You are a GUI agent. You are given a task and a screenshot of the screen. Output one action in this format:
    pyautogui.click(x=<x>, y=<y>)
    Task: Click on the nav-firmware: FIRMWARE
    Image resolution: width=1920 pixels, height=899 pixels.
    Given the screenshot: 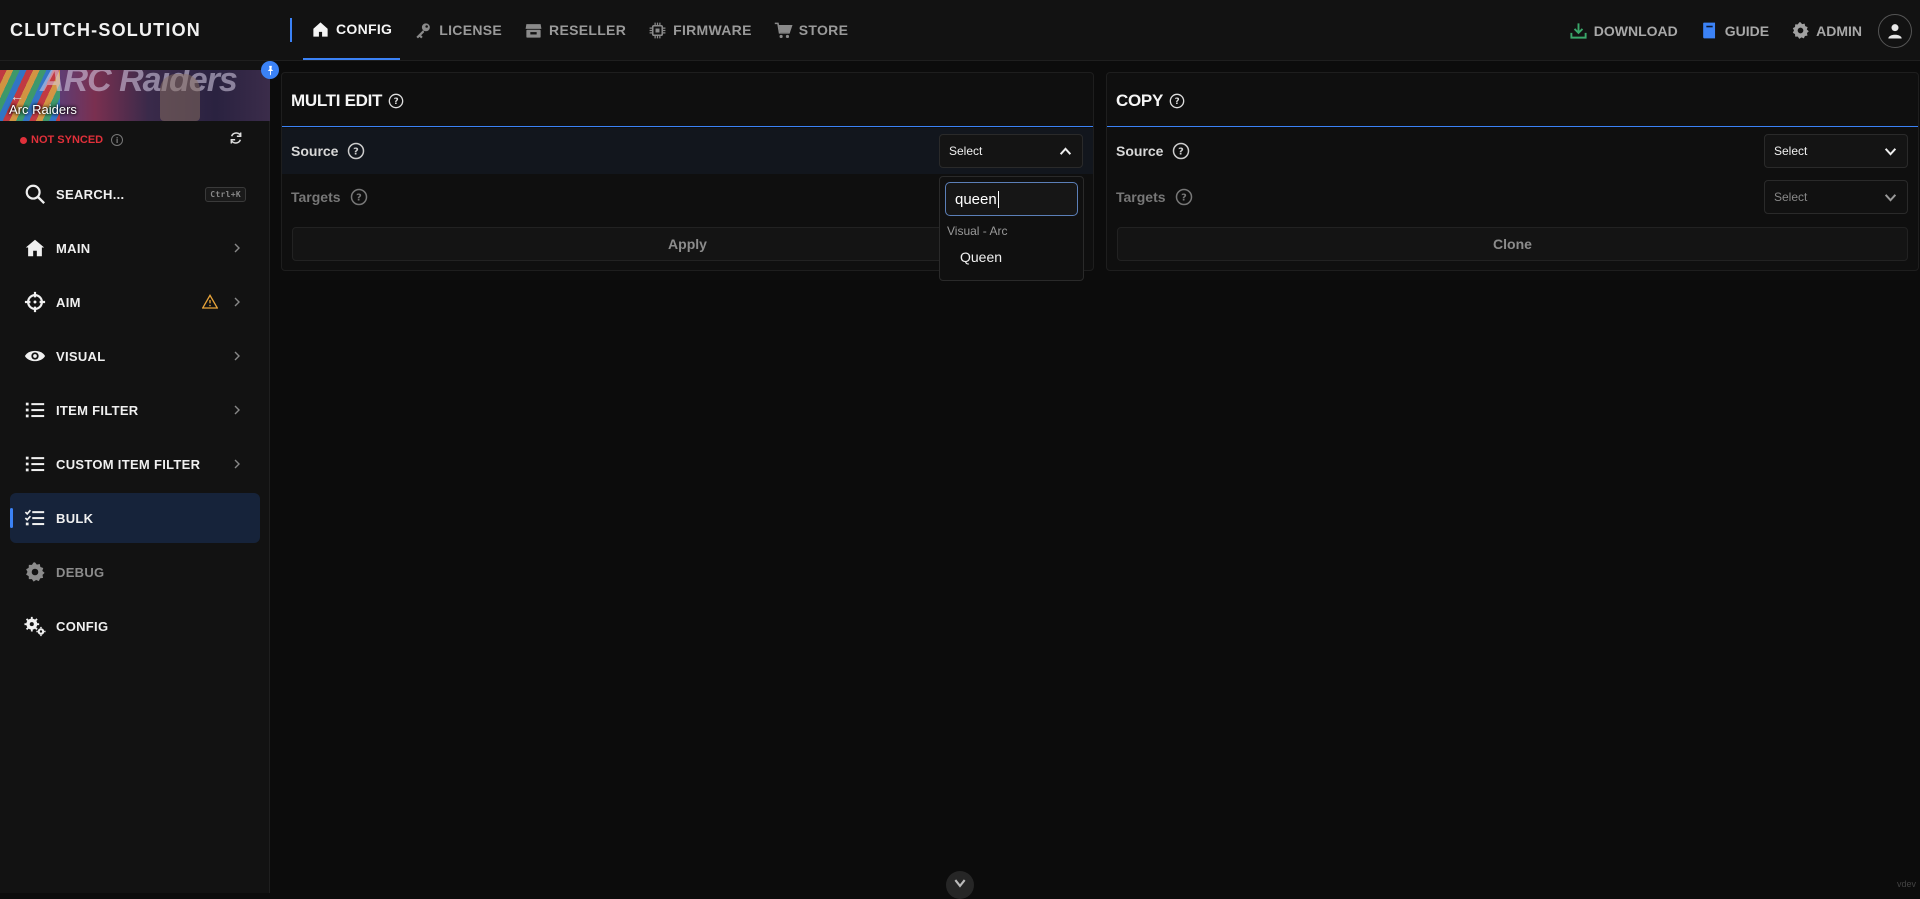 What is the action you would take?
    pyautogui.click(x=700, y=30)
    